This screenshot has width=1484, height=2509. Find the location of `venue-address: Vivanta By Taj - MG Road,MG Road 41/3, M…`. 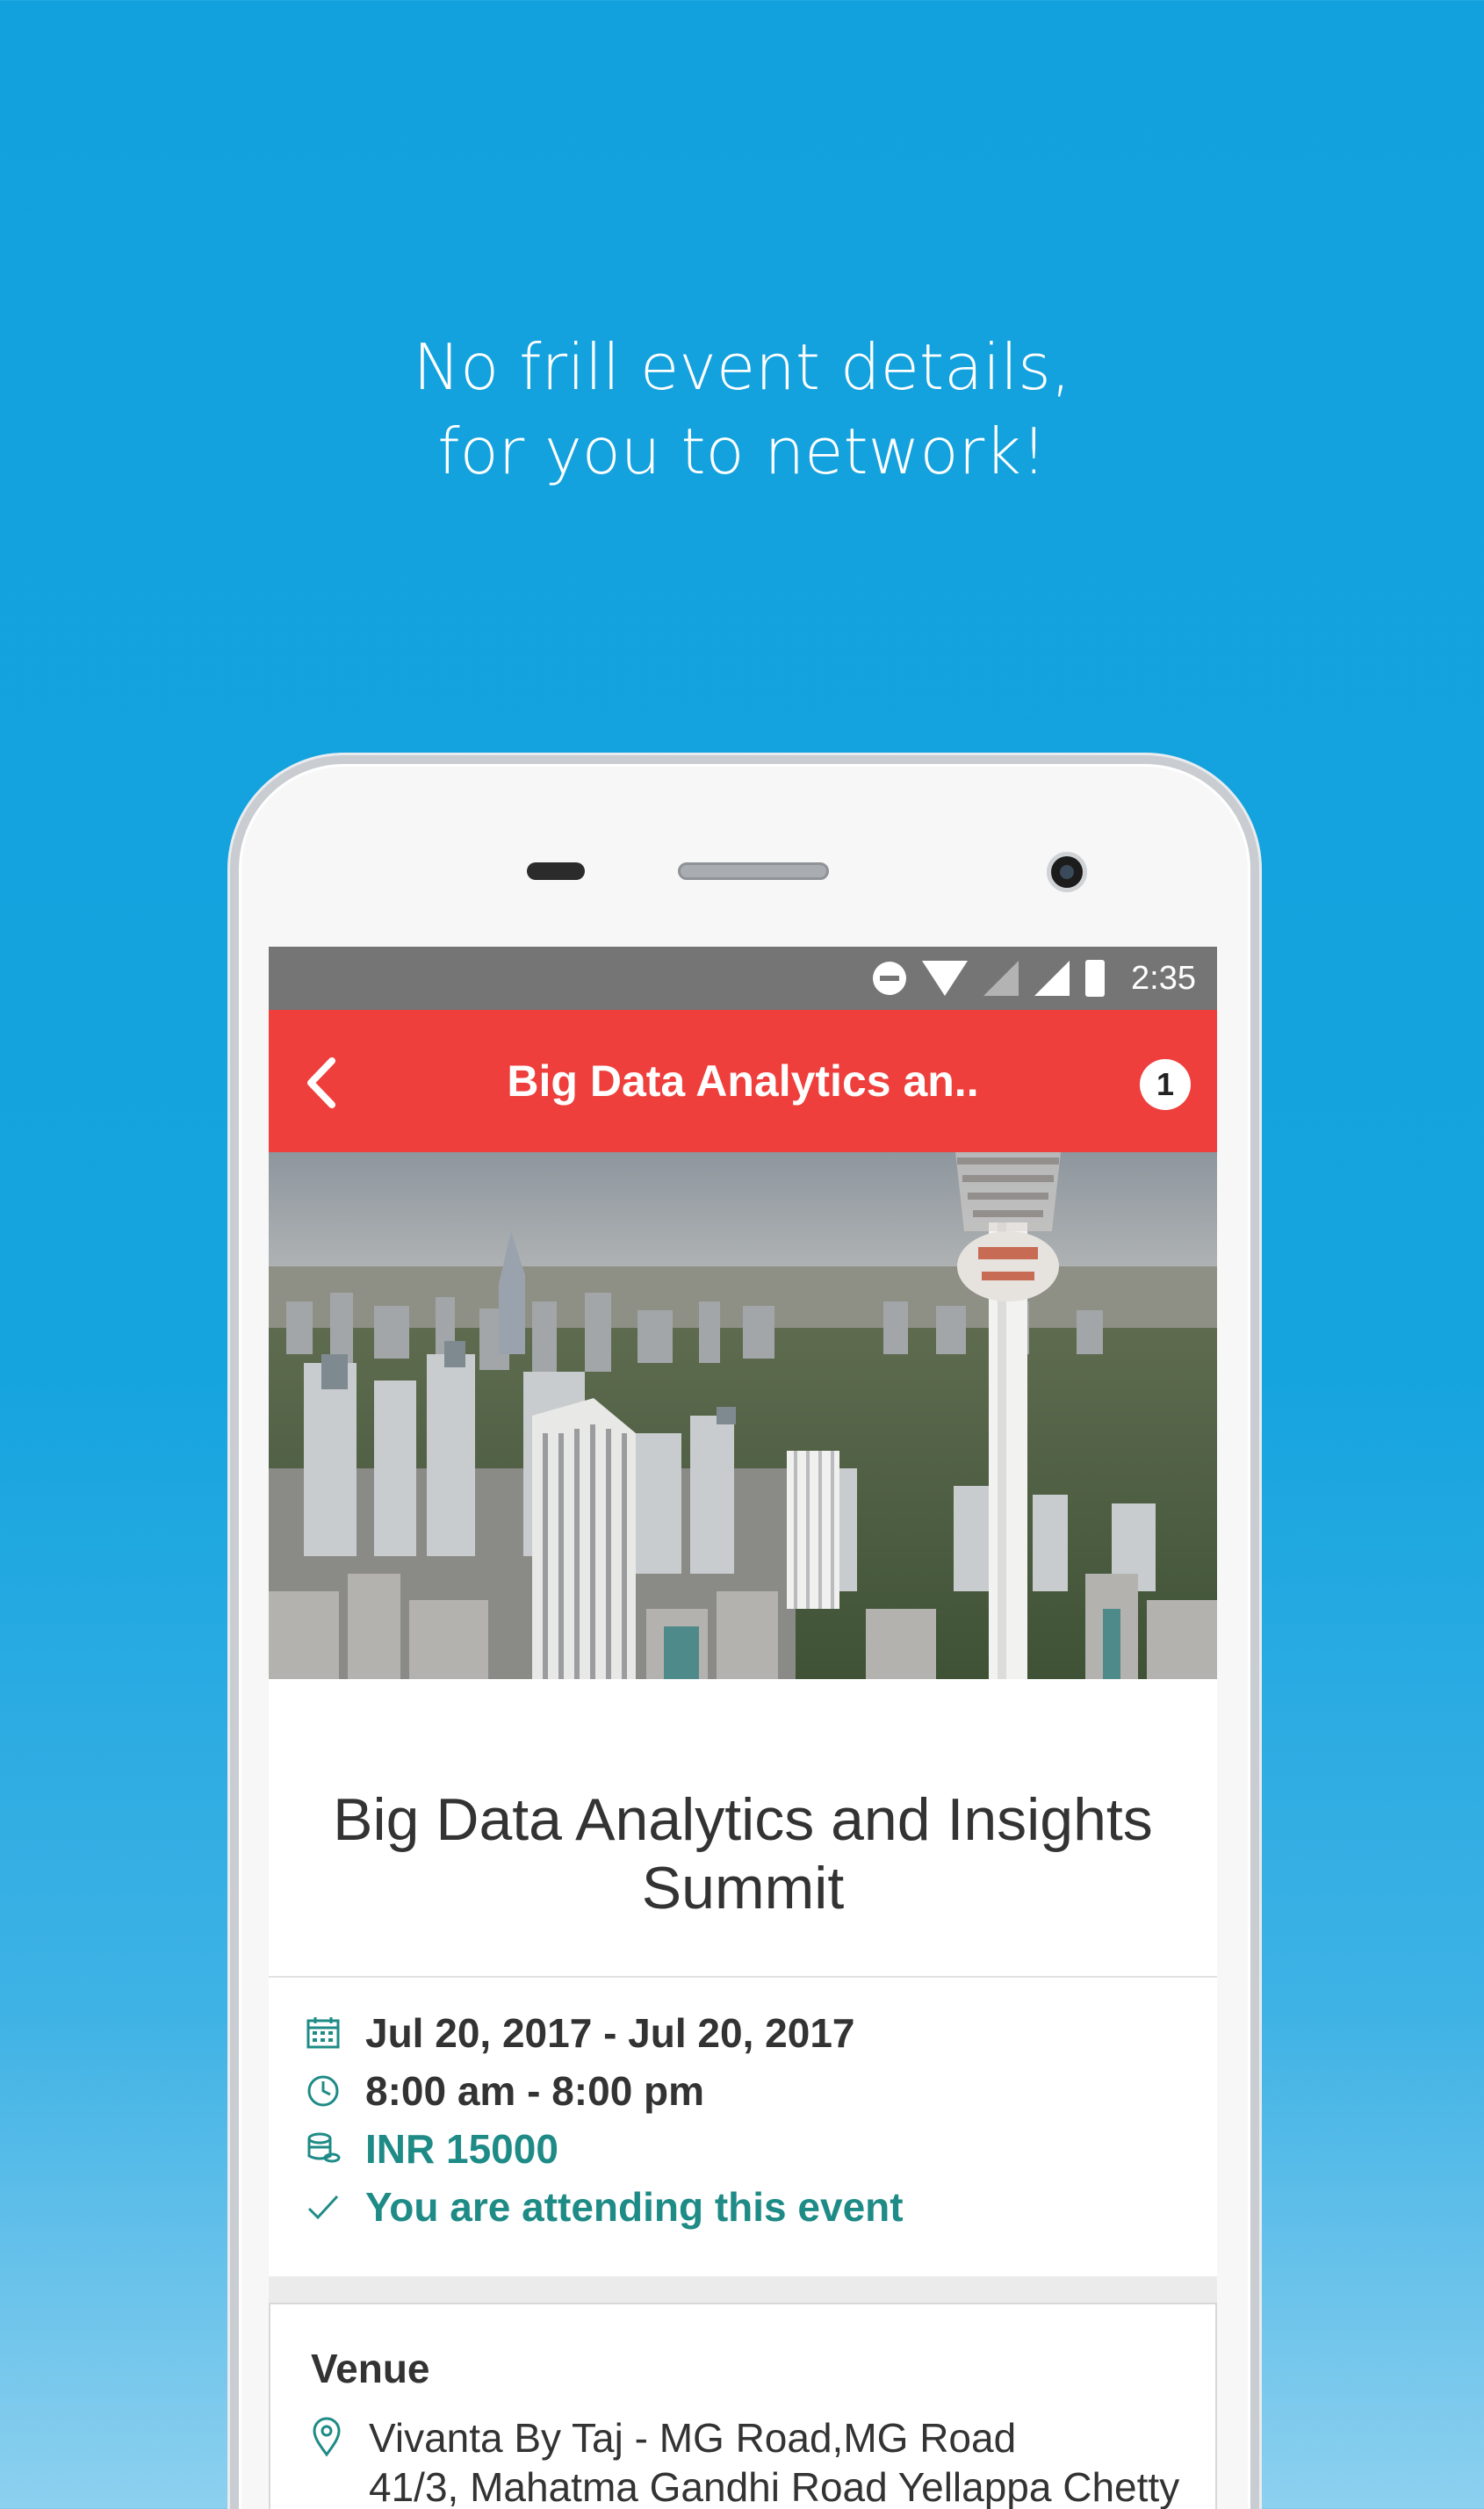

venue-address: Vivanta By Taj - MG Road,MG Road 41/3, M… is located at coordinates (774, 2461).